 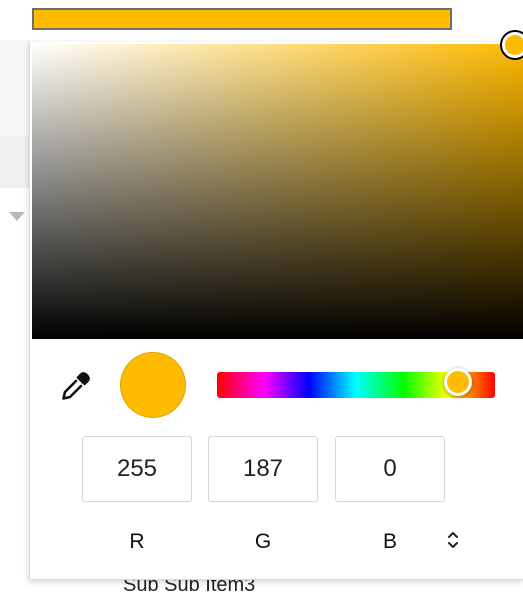 I want to click on saturation-handle, so click(x=512, y=45).